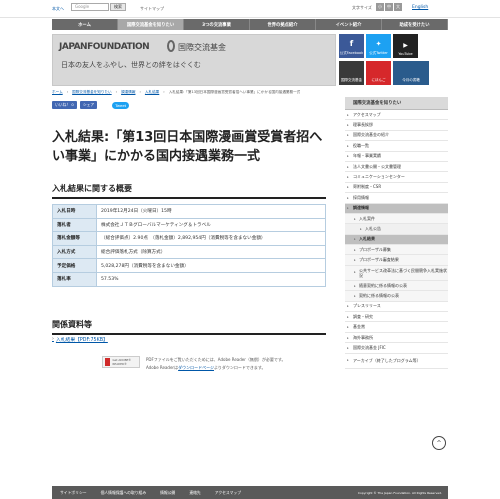 The width and height of the screenshot is (500, 499). Describe the element at coordinates (131, 65) in the screenshot. I see `site-tagline: 日本の友人をふやし、世界との絆をはぐくむ` at that location.